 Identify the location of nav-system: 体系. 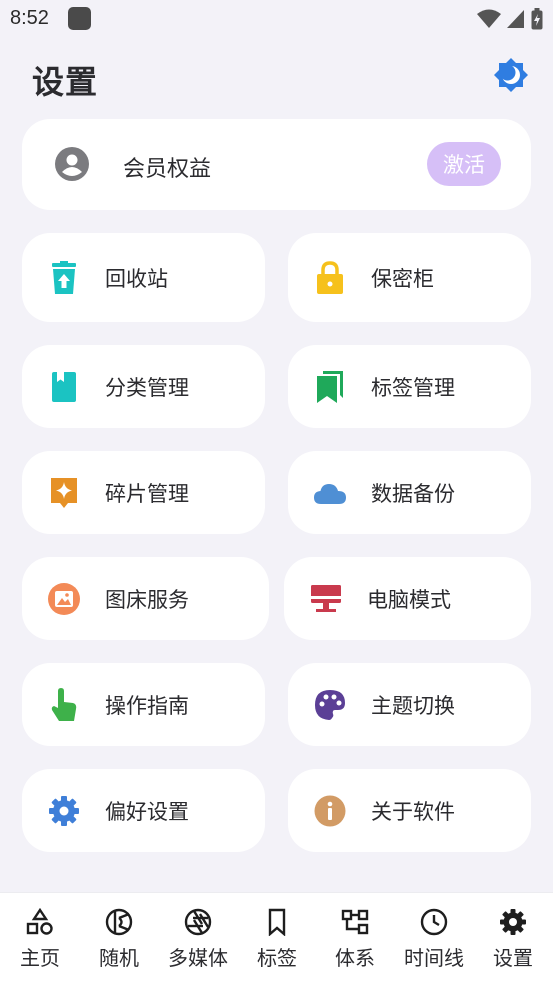
(355, 938).